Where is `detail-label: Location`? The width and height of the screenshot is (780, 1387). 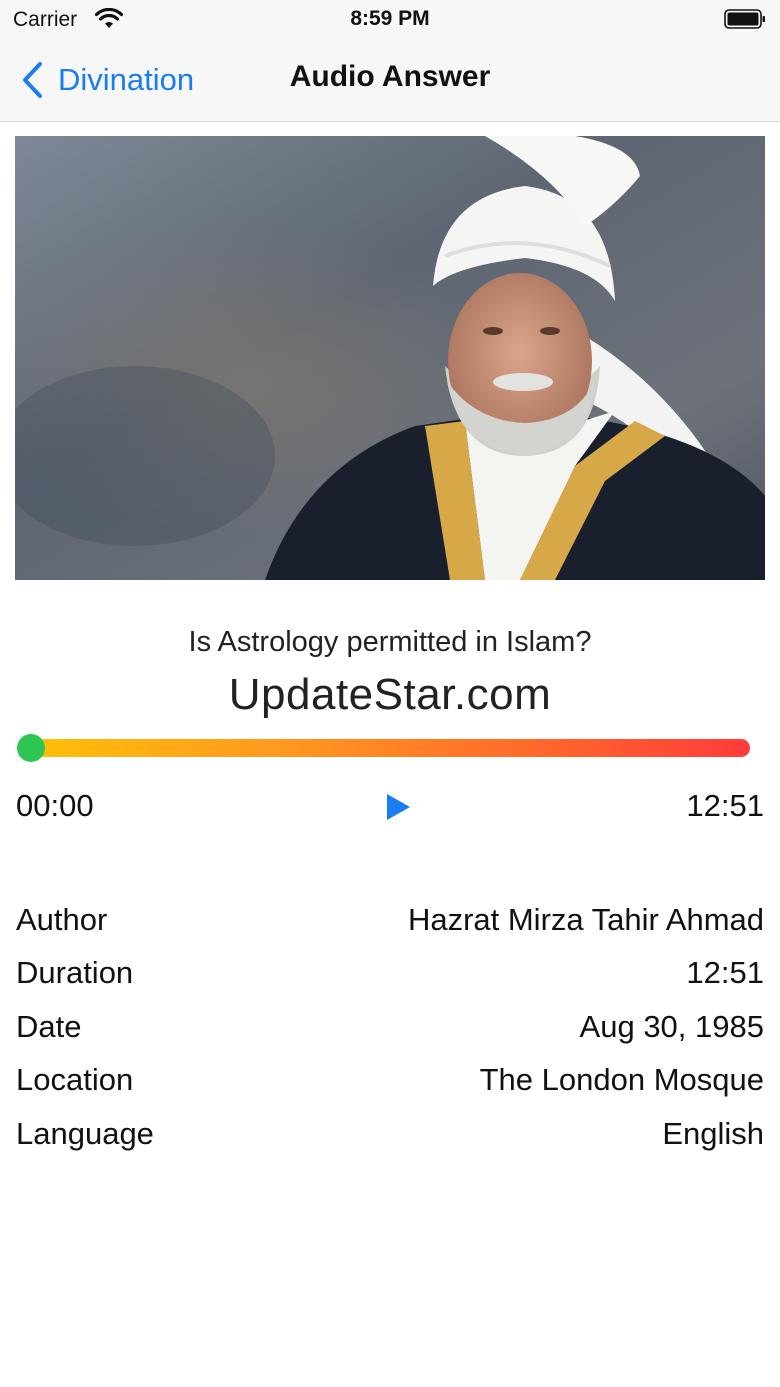 detail-label: Location is located at coordinates (75, 1080).